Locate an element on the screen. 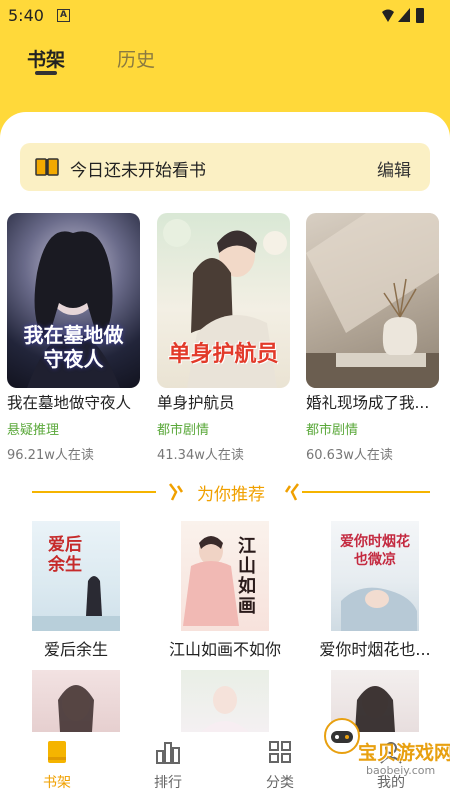  sparkle-right-icon is located at coordinates (291, 492).